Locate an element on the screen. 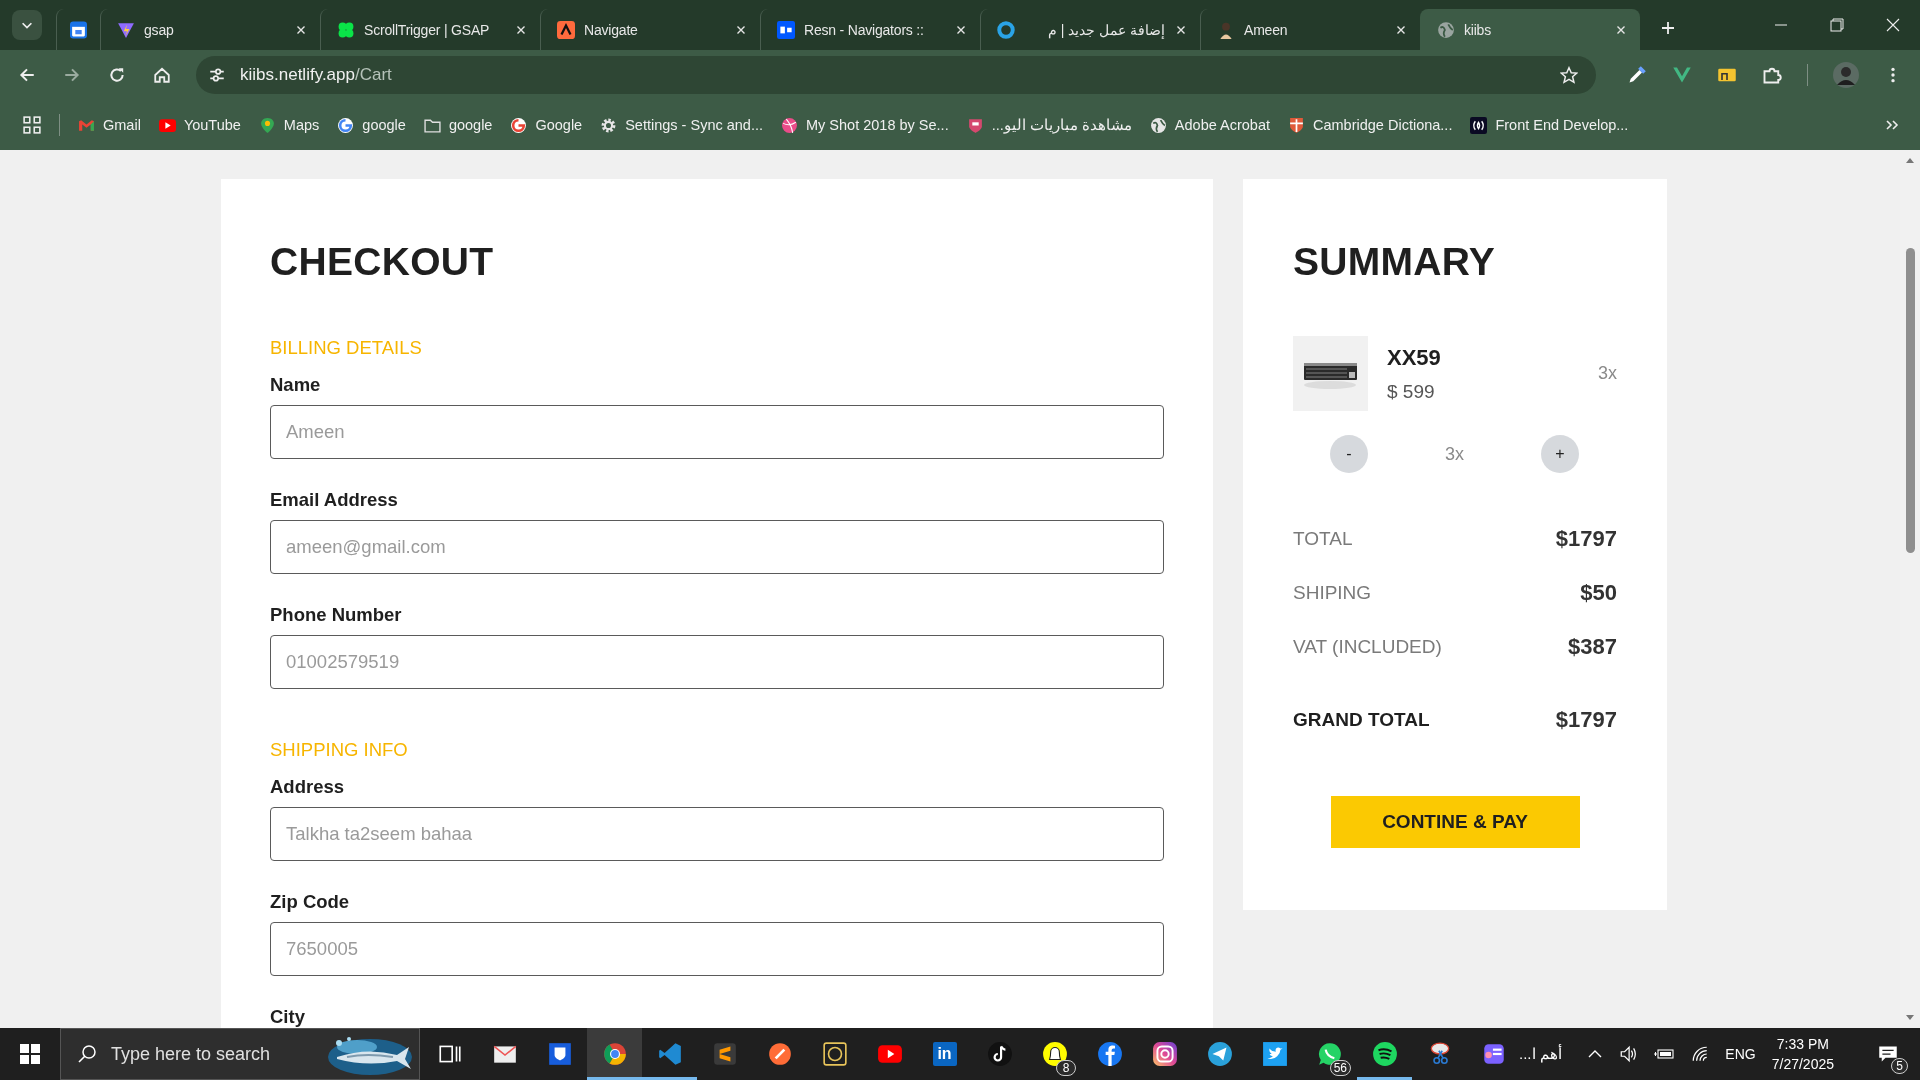 The image size is (1920, 1080). close-icon is located at coordinates (1893, 25).